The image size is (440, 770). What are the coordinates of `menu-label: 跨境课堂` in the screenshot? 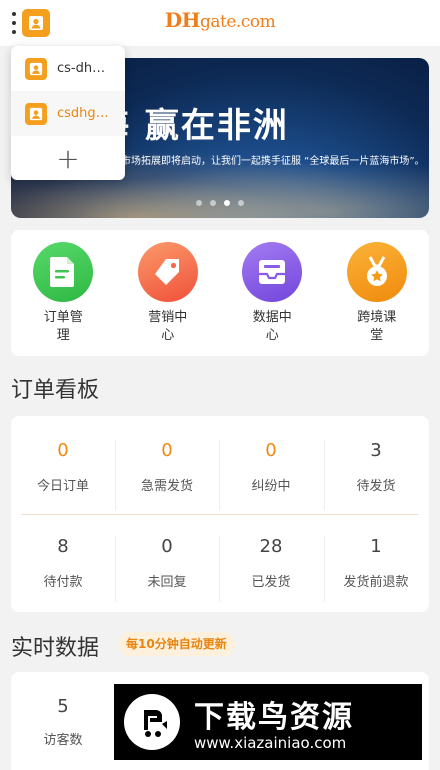 It's located at (377, 326).